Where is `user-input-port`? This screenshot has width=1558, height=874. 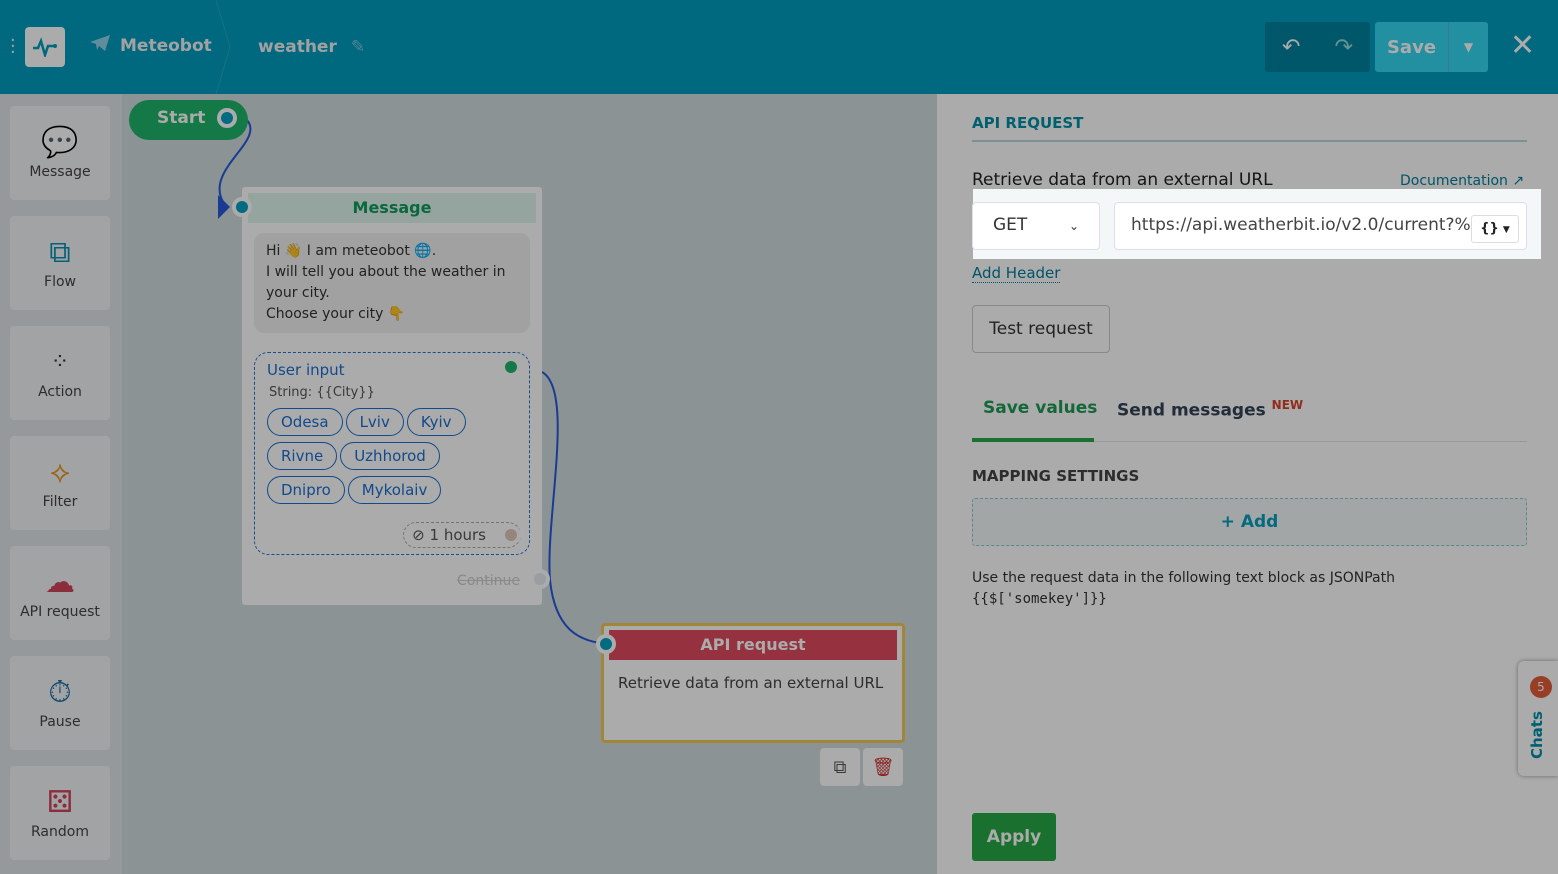
user-input-port is located at coordinates (511, 367).